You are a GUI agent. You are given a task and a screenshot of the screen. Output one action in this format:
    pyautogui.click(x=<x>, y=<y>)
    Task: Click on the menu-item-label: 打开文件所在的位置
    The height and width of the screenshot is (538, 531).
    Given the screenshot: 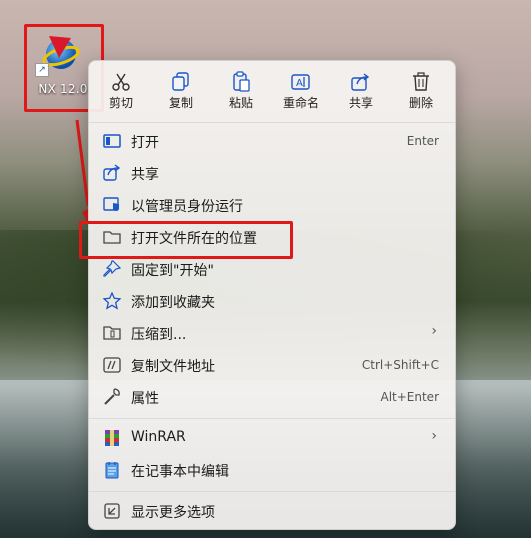 What is the action you would take?
    pyautogui.click(x=194, y=239)
    